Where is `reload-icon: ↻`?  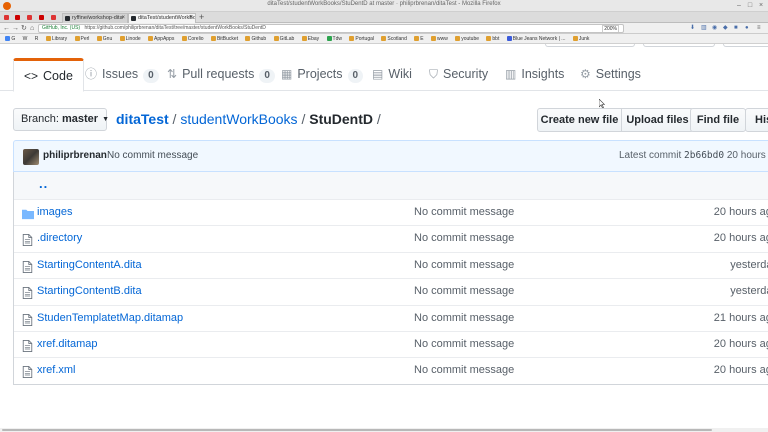
reload-icon: ↻ is located at coordinates (24, 28).